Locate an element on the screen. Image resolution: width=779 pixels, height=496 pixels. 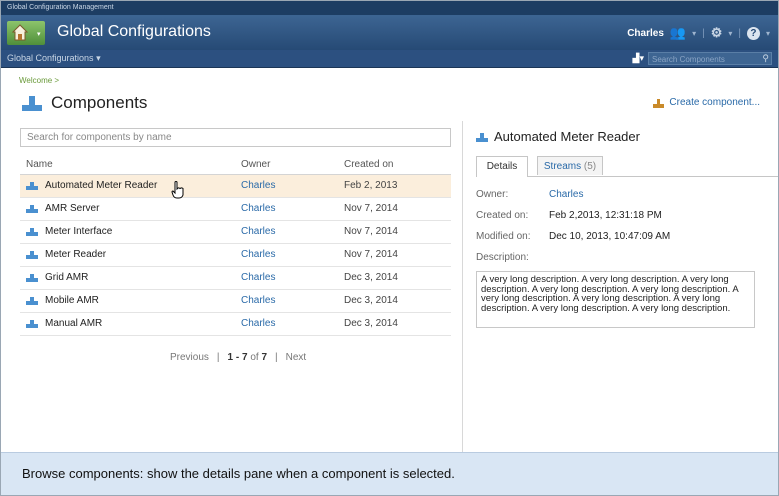
global-configurations-menu: Global Configurations ▾ is located at coordinates (54, 58).